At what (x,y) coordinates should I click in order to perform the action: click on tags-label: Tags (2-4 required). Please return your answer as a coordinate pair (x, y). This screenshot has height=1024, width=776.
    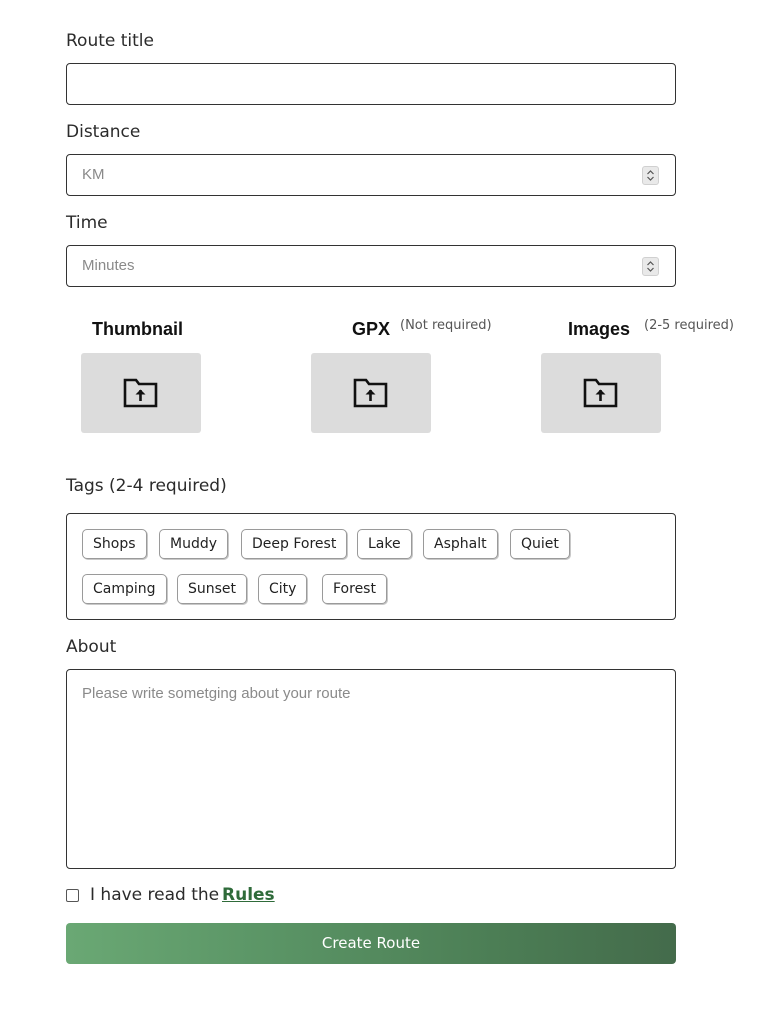
    Looking at the image, I should click on (146, 486).